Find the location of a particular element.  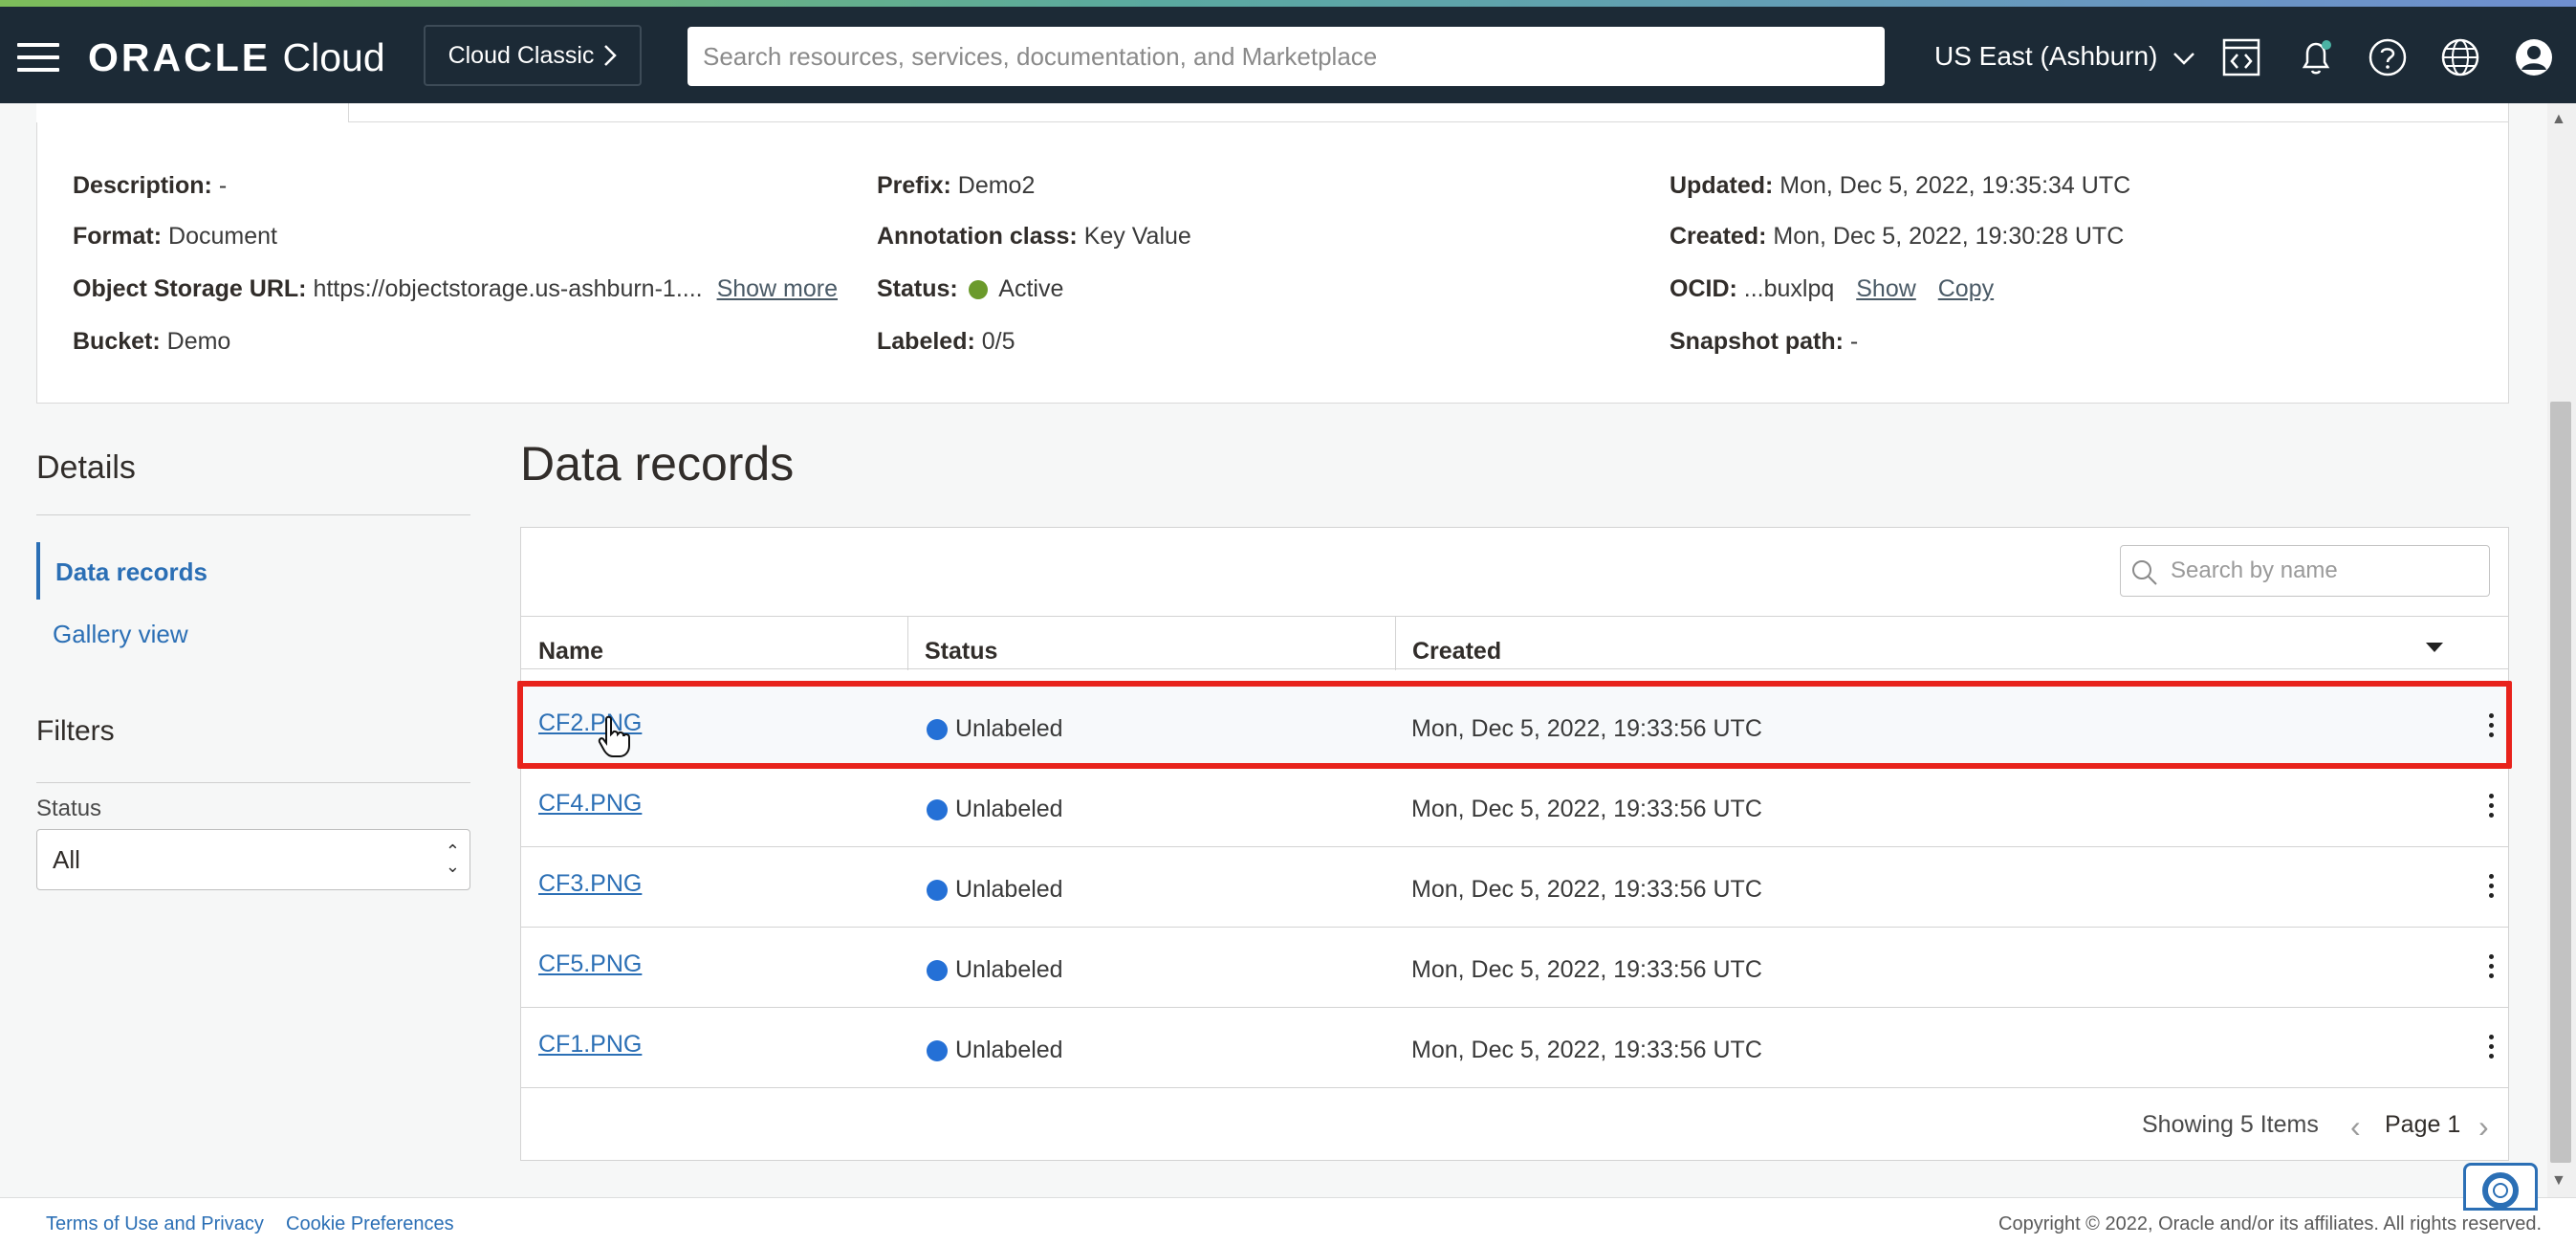

detail-key: Description: is located at coordinates (142, 186).